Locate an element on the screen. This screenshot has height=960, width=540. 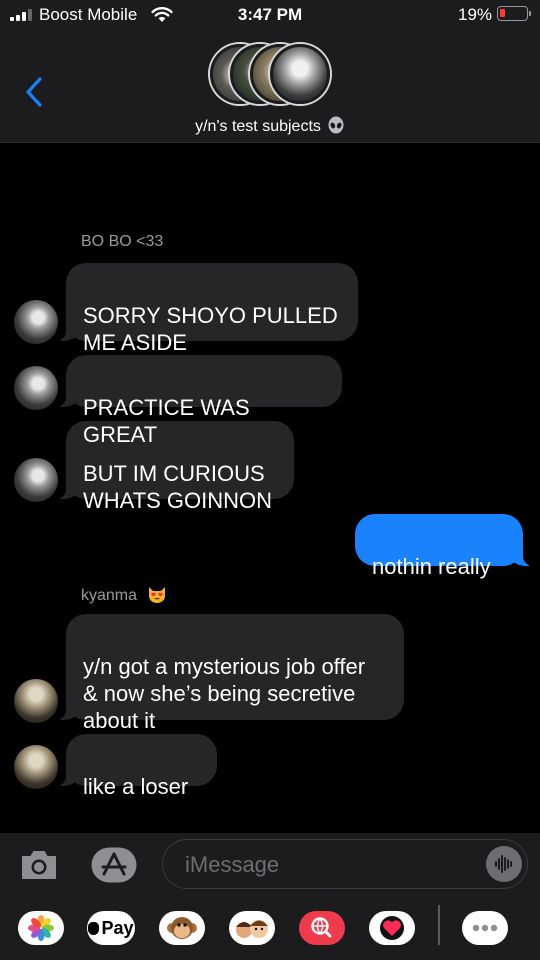
photos-flower-icon is located at coordinates (41, 928).